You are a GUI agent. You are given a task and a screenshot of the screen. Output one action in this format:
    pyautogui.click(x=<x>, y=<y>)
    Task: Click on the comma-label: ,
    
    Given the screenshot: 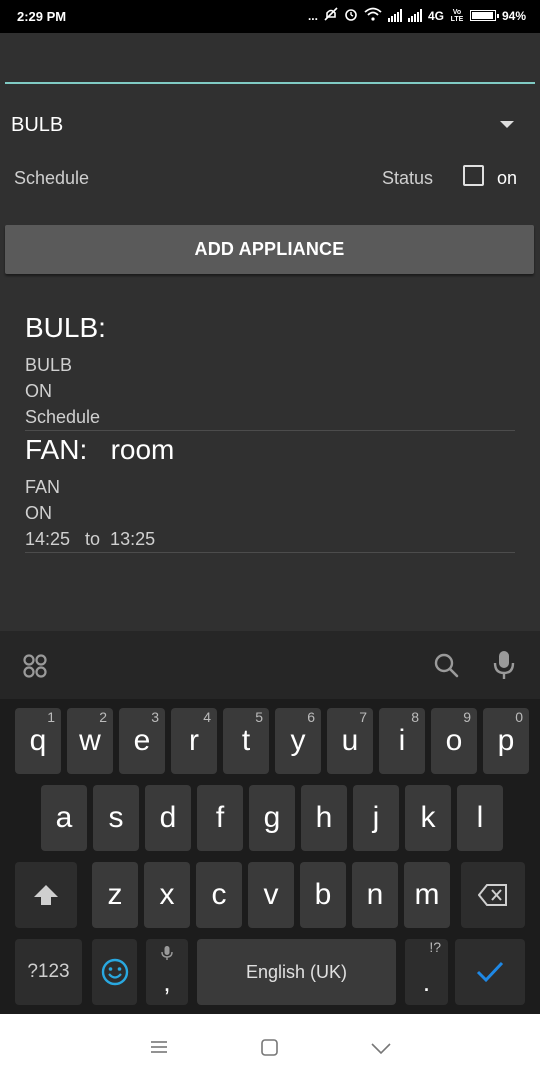 What is the action you would take?
    pyautogui.click(x=167, y=982)
    